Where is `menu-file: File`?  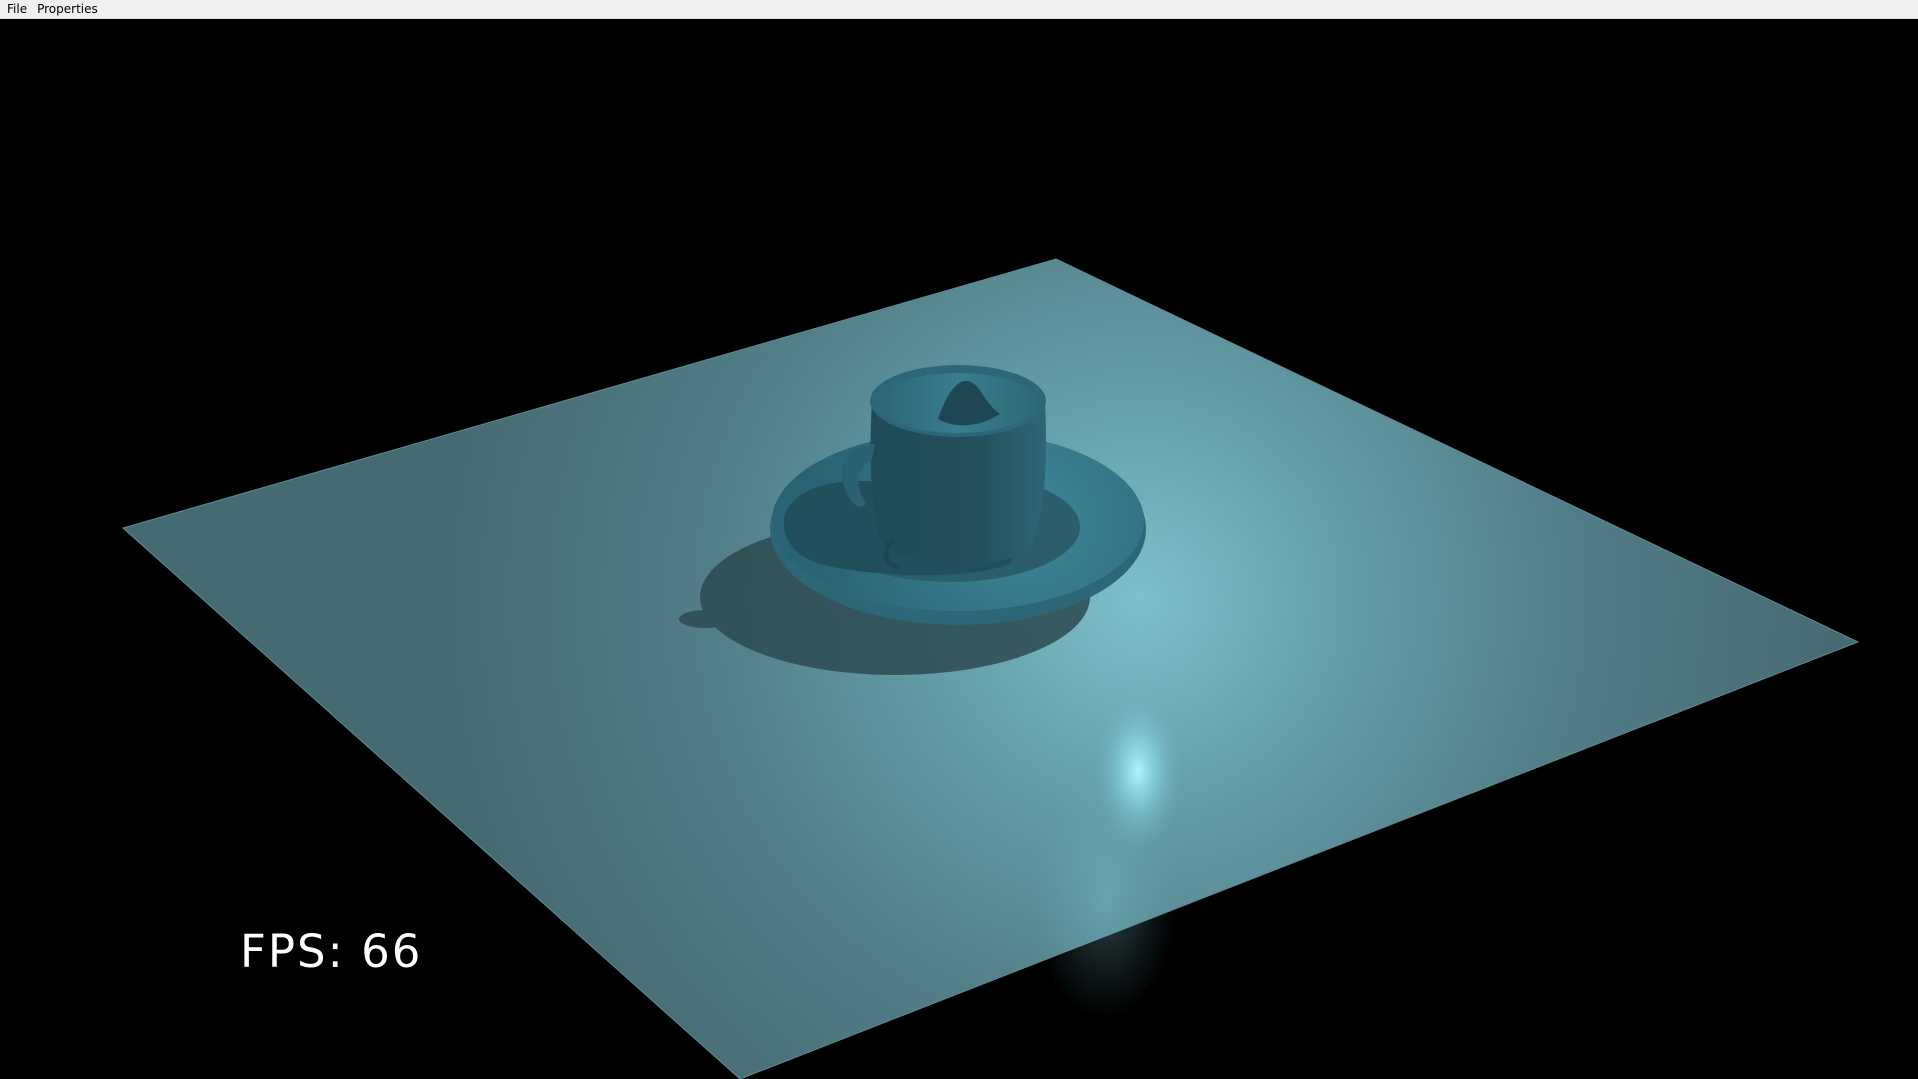 menu-file: File is located at coordinates (17, 9).